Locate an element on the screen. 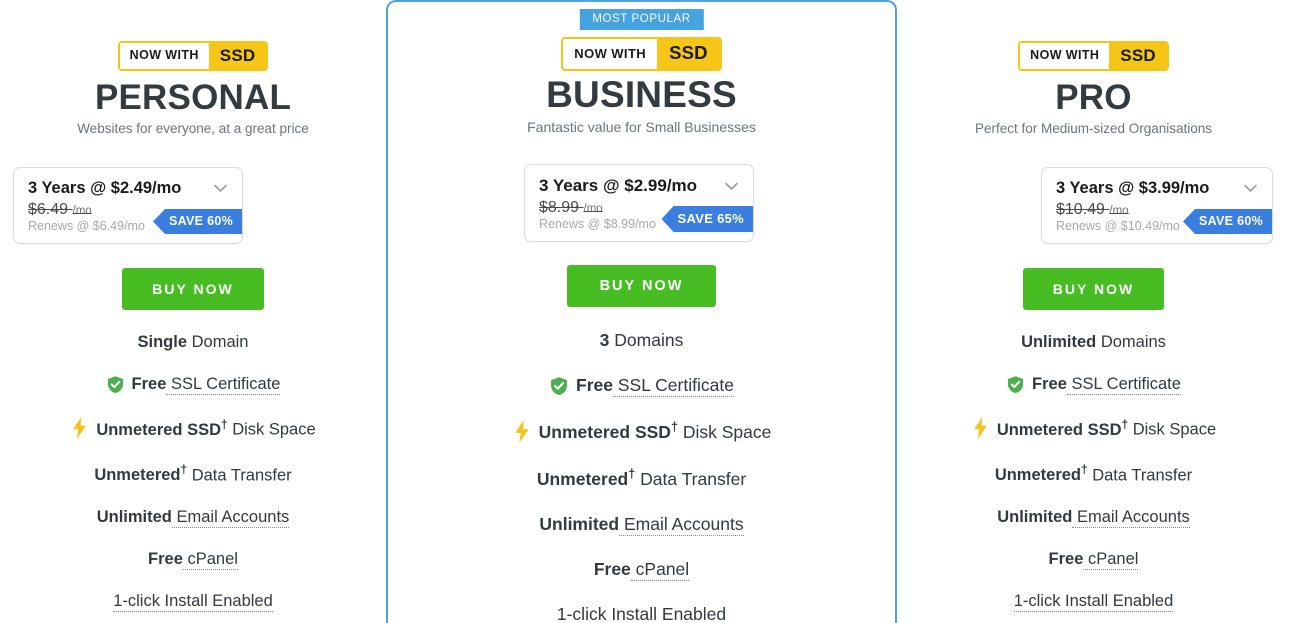 The height and width of the screenshot is (623, 1290). shield-check-icon is located at coordinates (559, 386).